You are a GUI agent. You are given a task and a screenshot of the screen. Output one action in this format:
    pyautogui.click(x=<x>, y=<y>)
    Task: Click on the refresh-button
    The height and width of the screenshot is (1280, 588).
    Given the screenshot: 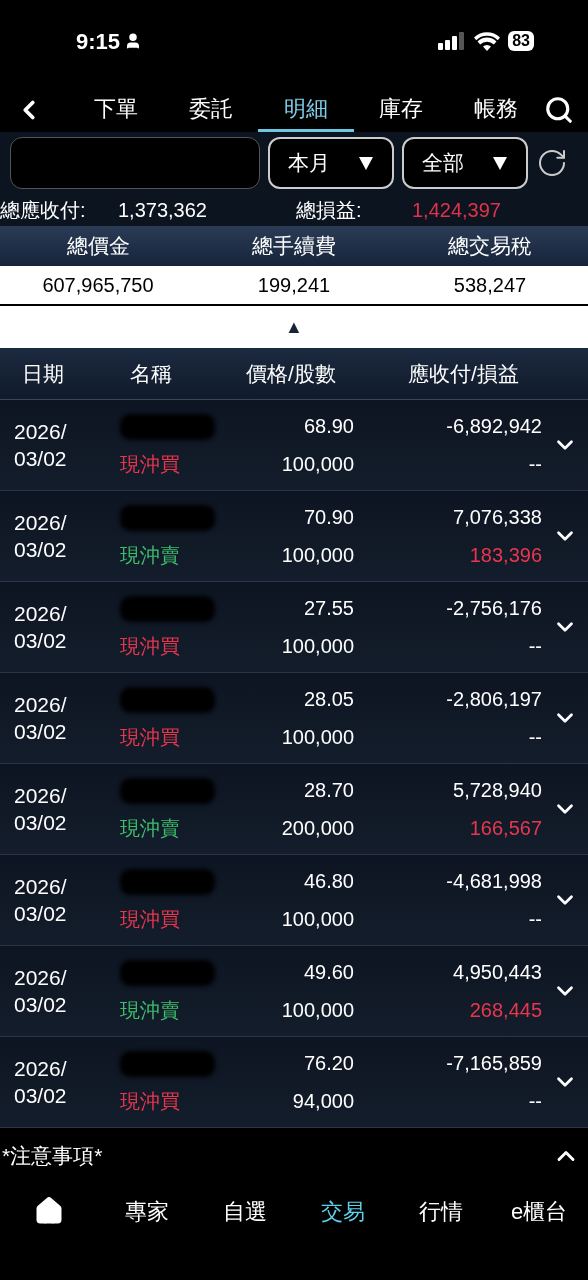 What is the action you would take?
    pyautogui.click(x=552, y=163)
    